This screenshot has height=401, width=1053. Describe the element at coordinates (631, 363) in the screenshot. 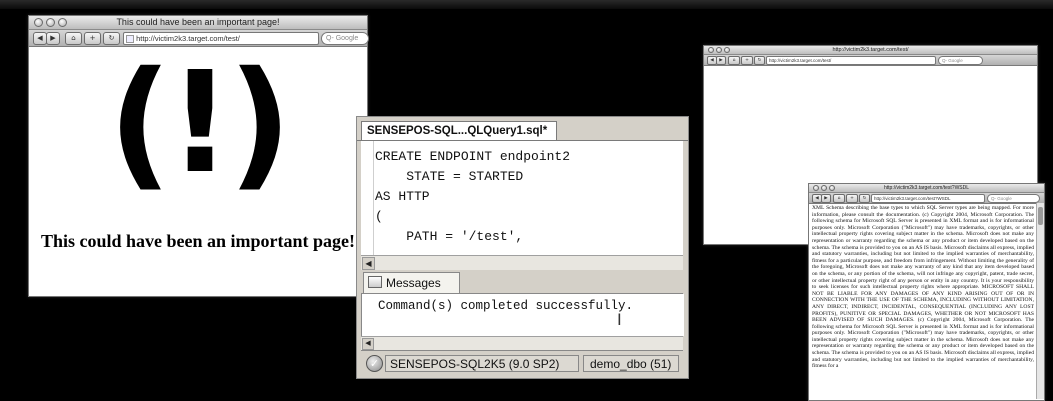

I see `status-database: demo_dbo (51)` at that location.